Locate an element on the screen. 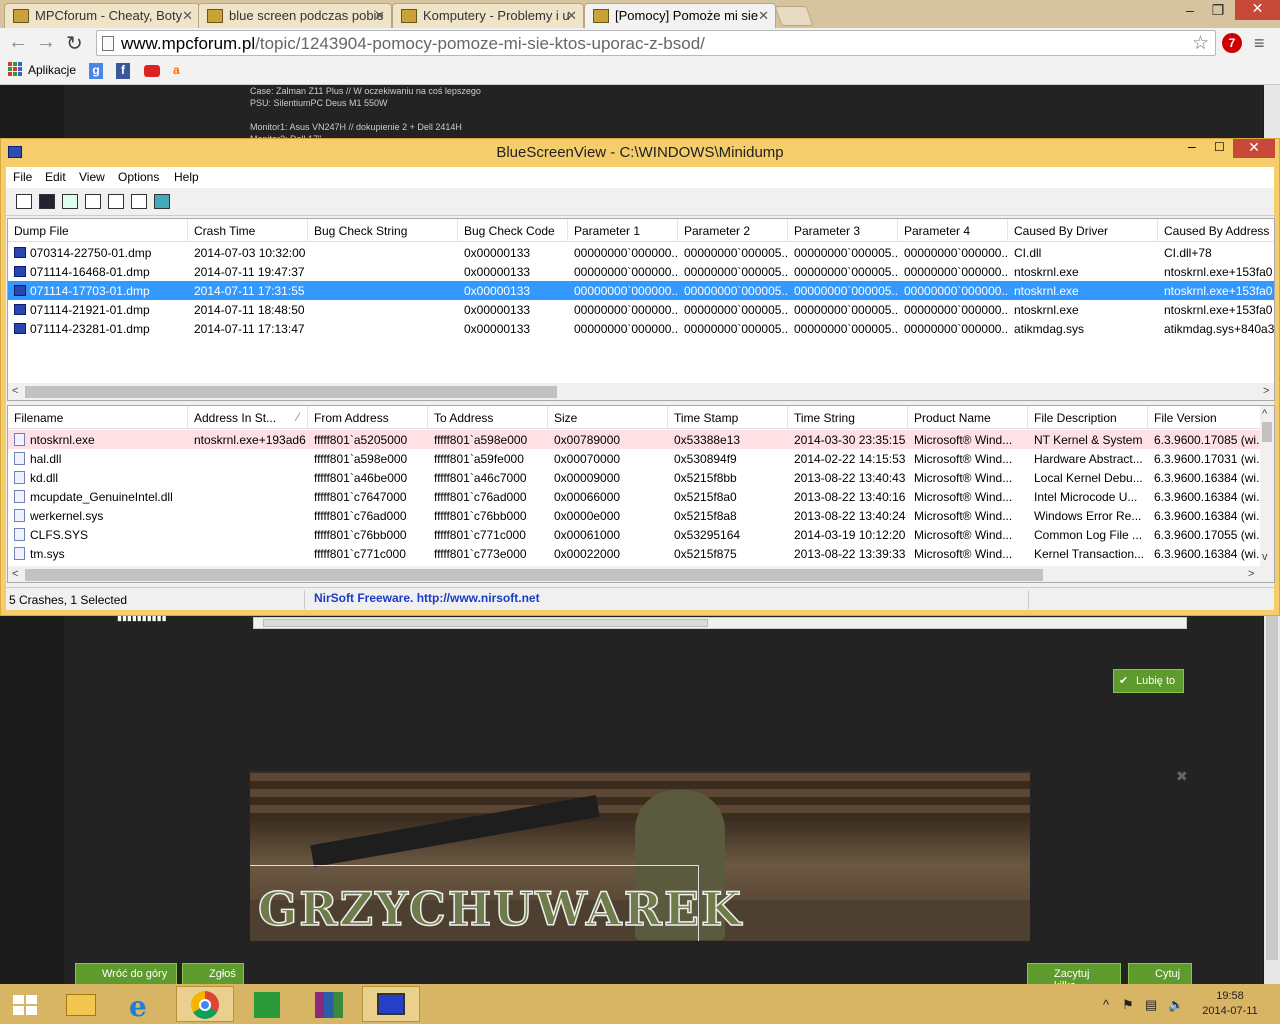 This screenshot has width=1280, height=1024. bsv-maximize-icon: ☐ is located at coordinates (1219, 147).